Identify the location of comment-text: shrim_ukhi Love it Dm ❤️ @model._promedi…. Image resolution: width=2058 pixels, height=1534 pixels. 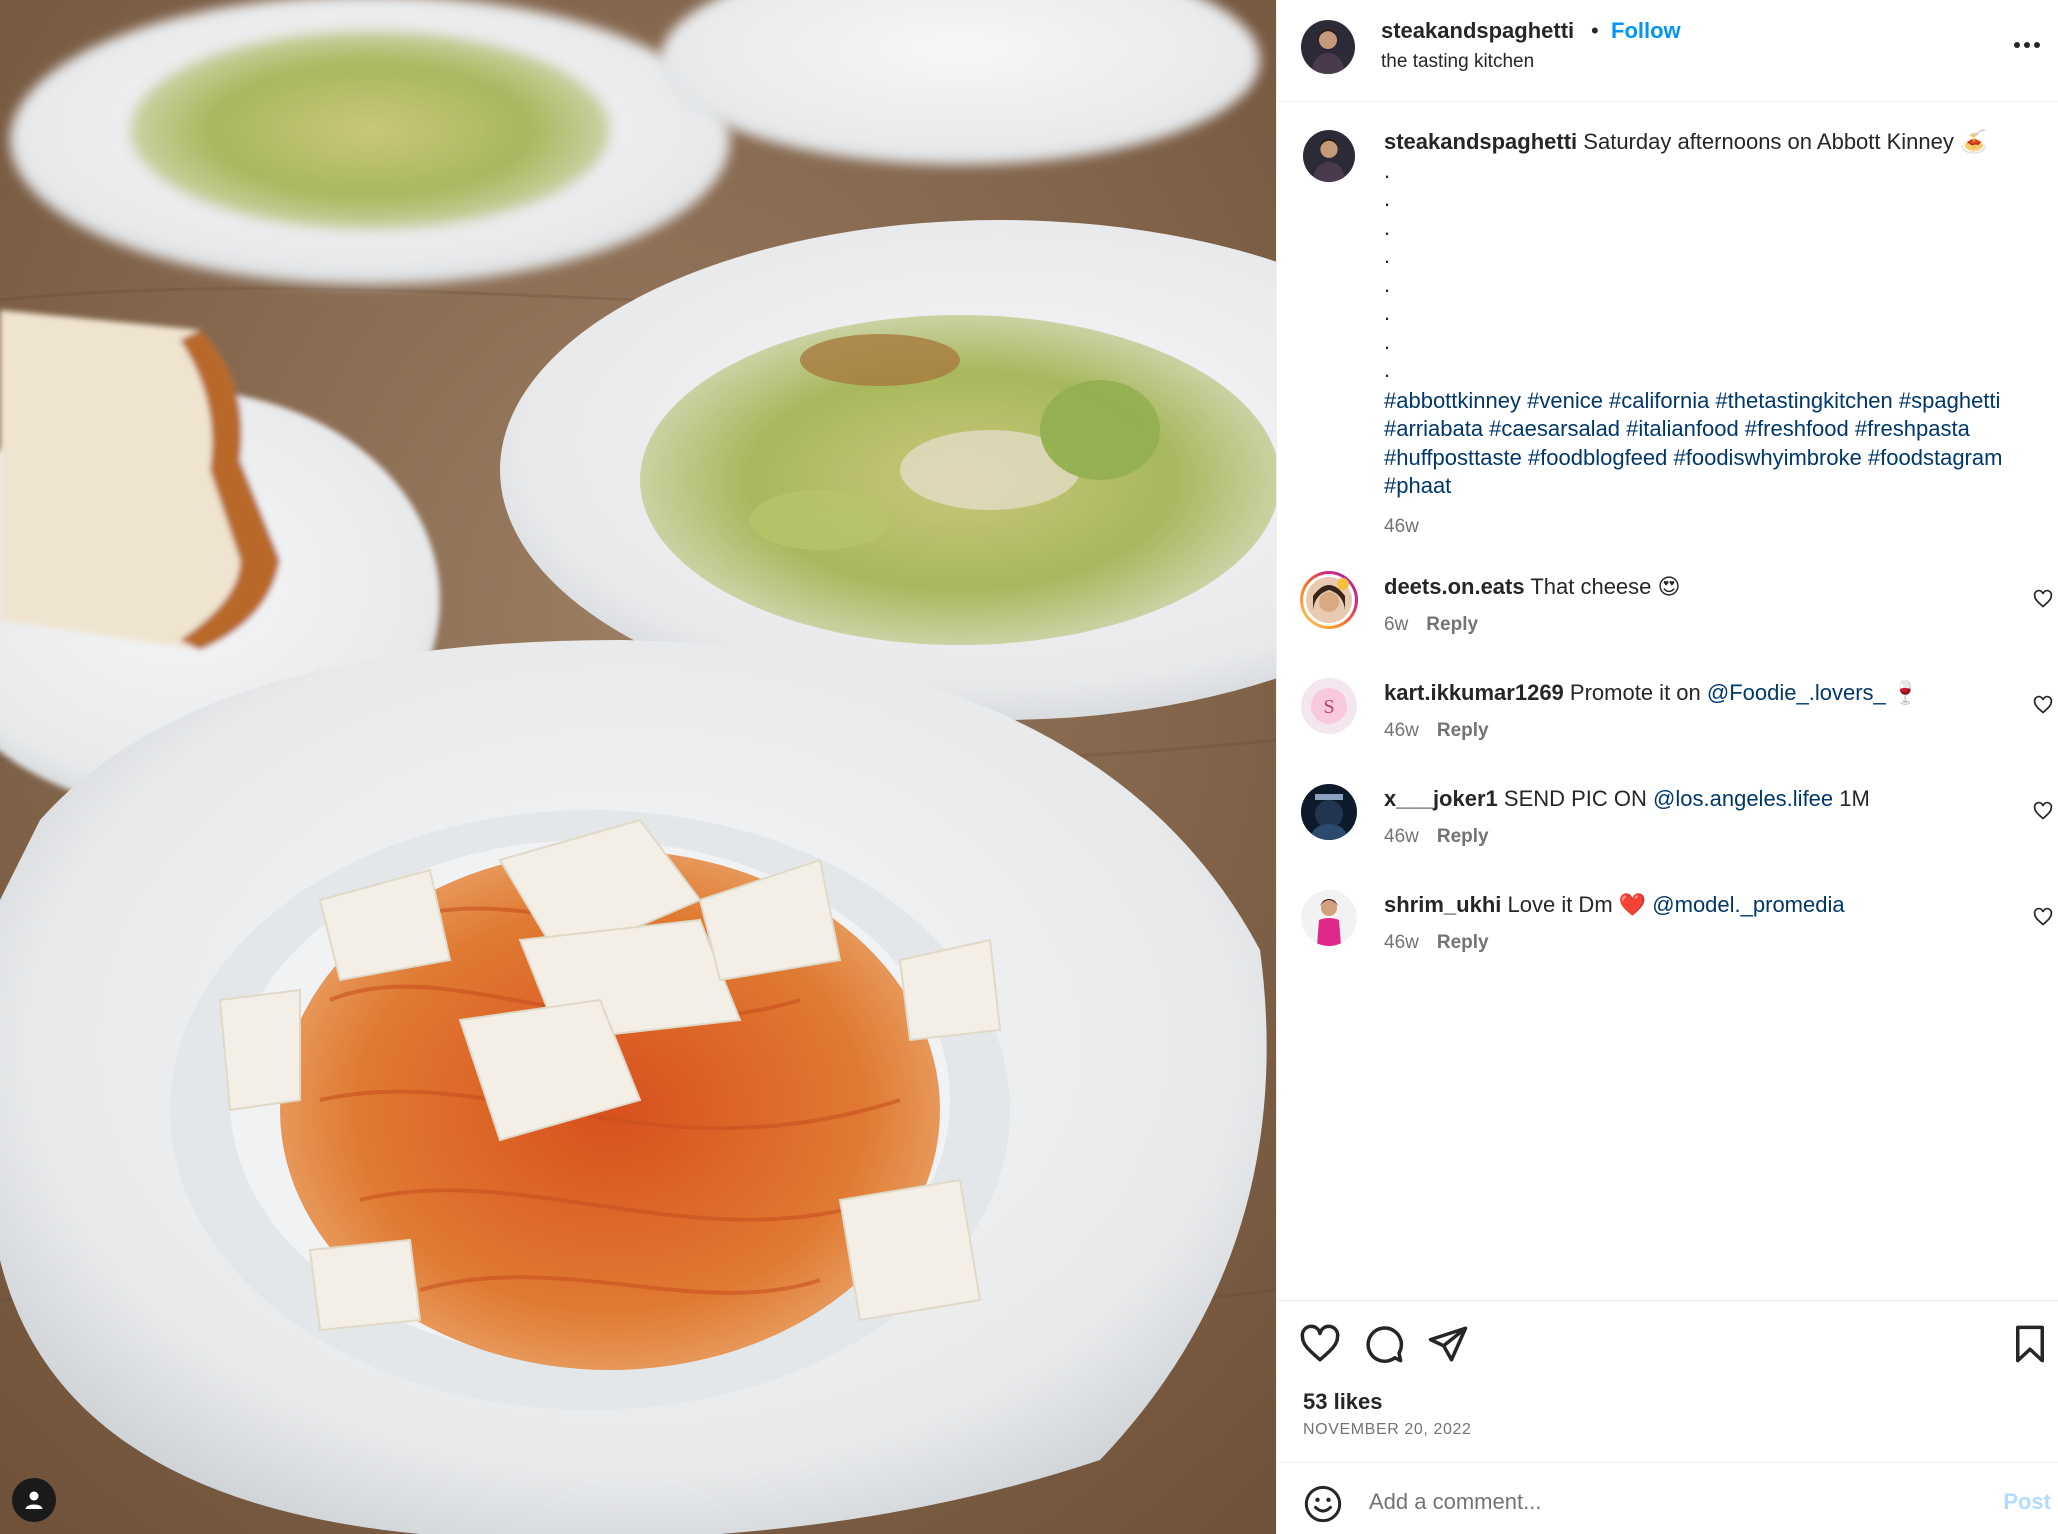
(1614, 905).